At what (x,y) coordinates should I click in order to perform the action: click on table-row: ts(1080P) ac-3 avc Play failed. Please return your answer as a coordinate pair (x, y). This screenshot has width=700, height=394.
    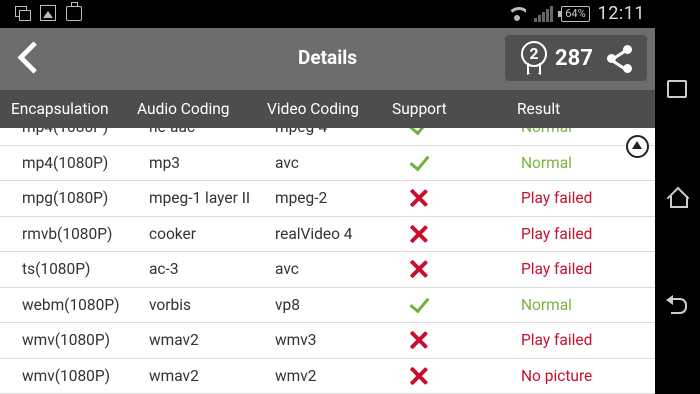
    Looking at the image, I should click on (327, 270).